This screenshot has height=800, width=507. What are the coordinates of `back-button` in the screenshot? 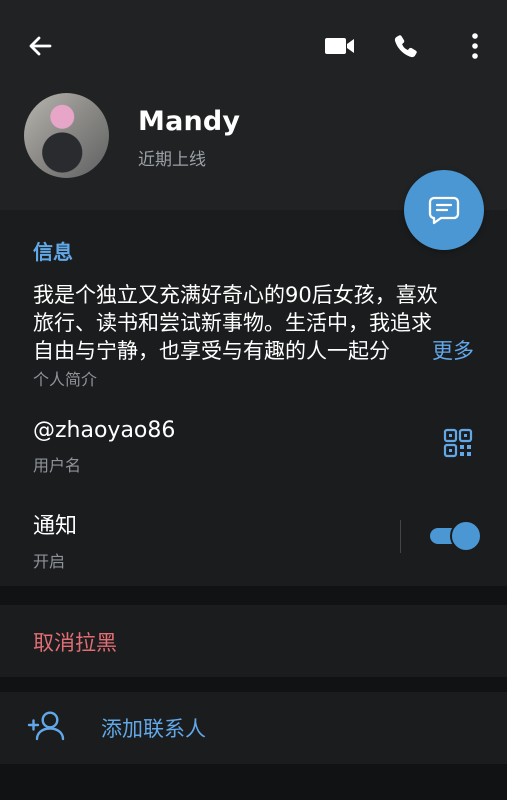 It's located at (40, 46).